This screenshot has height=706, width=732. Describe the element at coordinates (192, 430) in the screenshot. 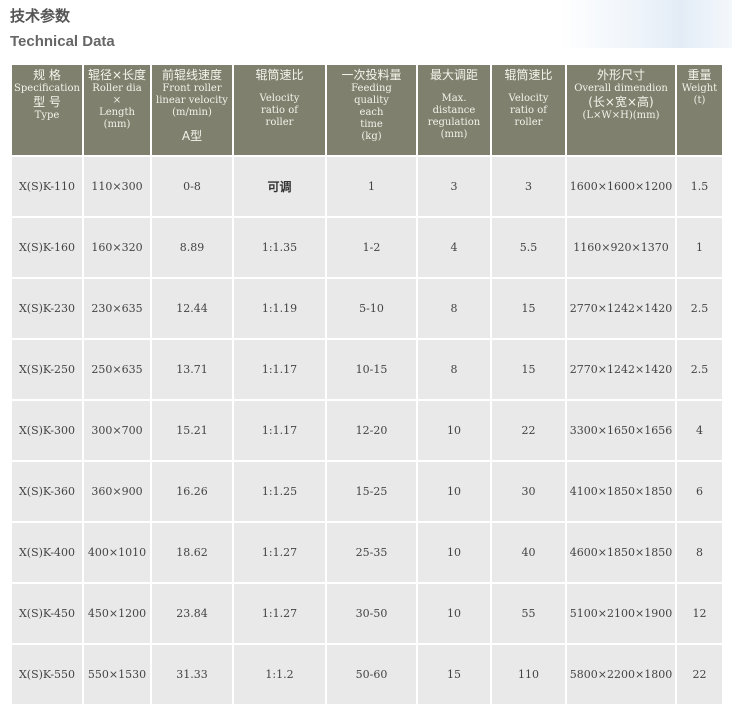

I see `cell-front-velocity: 15.21` at that location.